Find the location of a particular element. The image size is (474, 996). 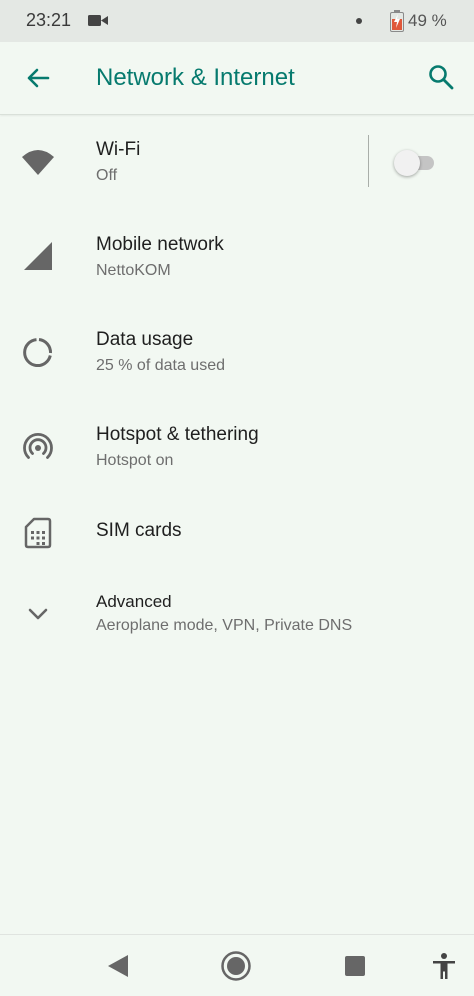

data-usage-icon is located at coordinates (37, 353).